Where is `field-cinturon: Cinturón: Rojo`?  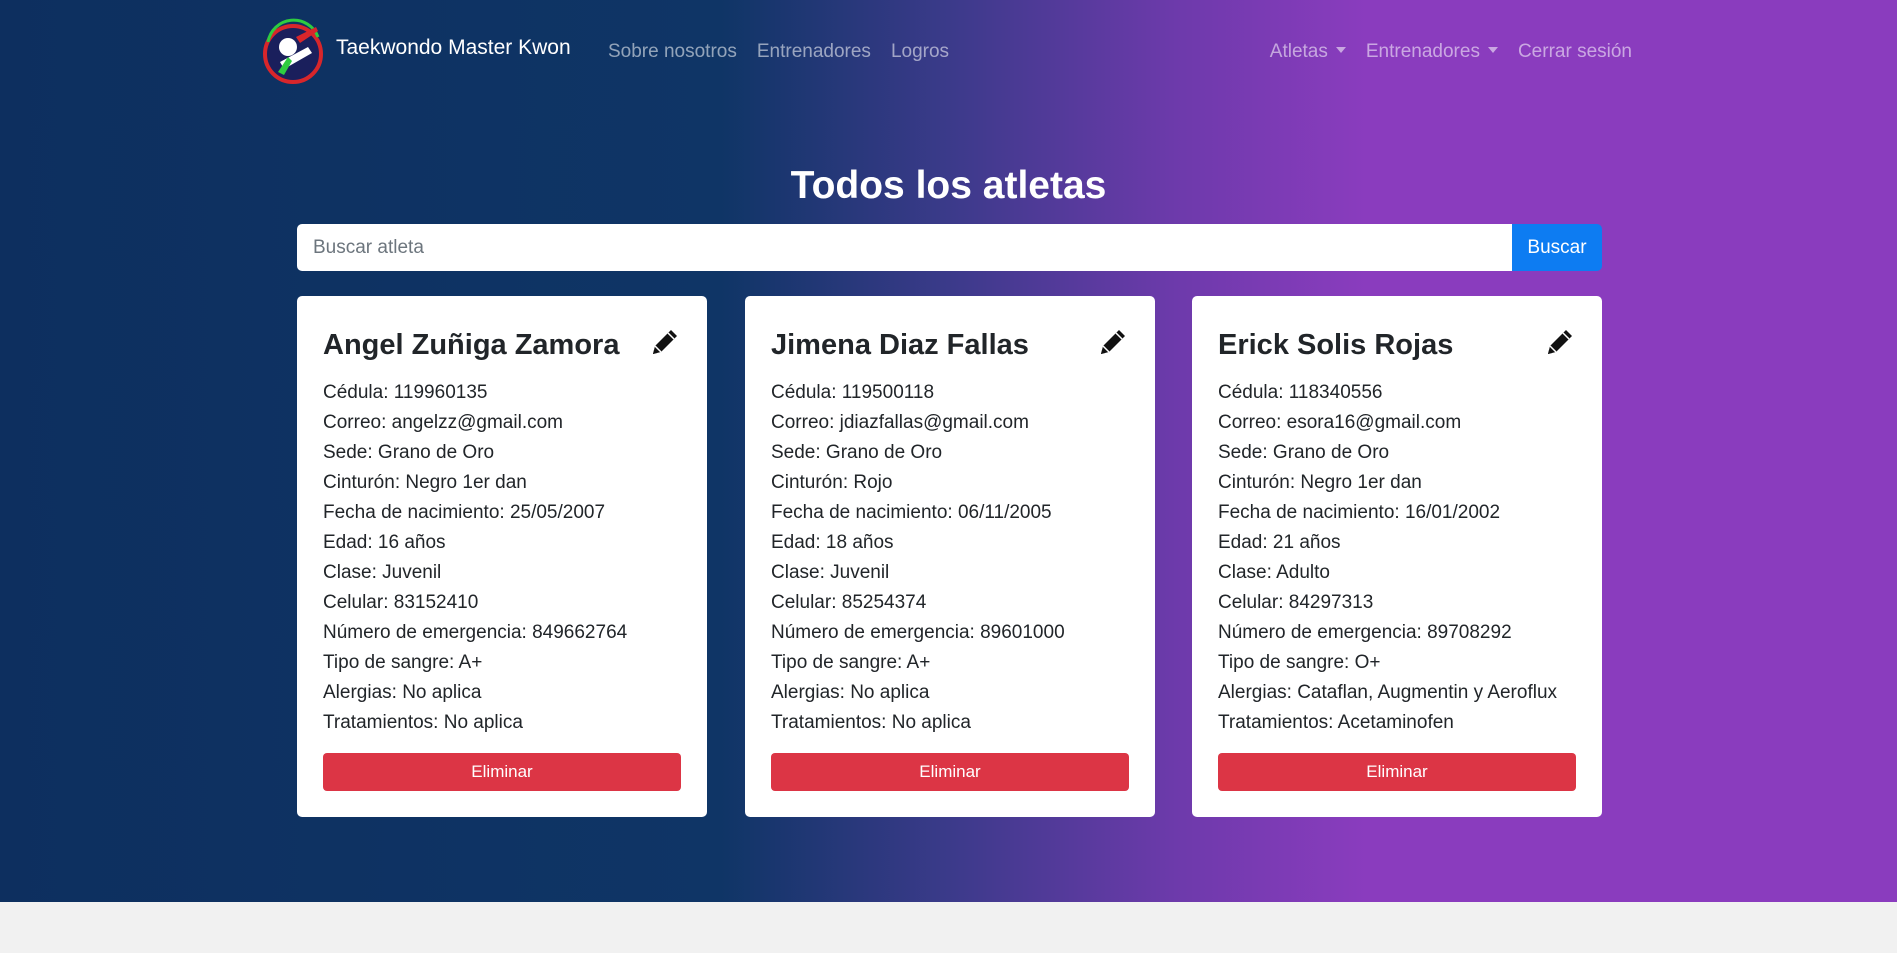 field-cinturon: Cinturón: Rojo is located at coordinates (832, 482).